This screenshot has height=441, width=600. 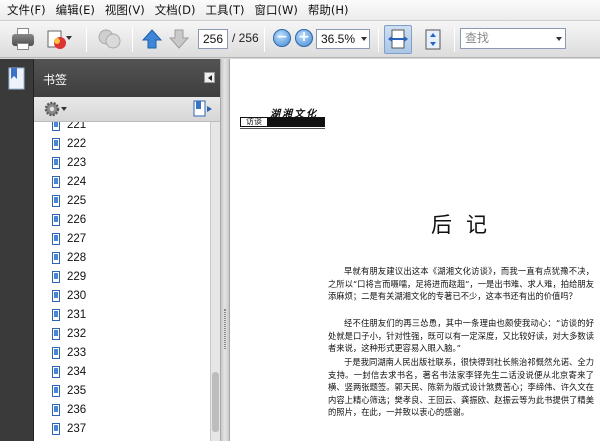 I want to click on fit-page-button, so click(x=433, y=39).